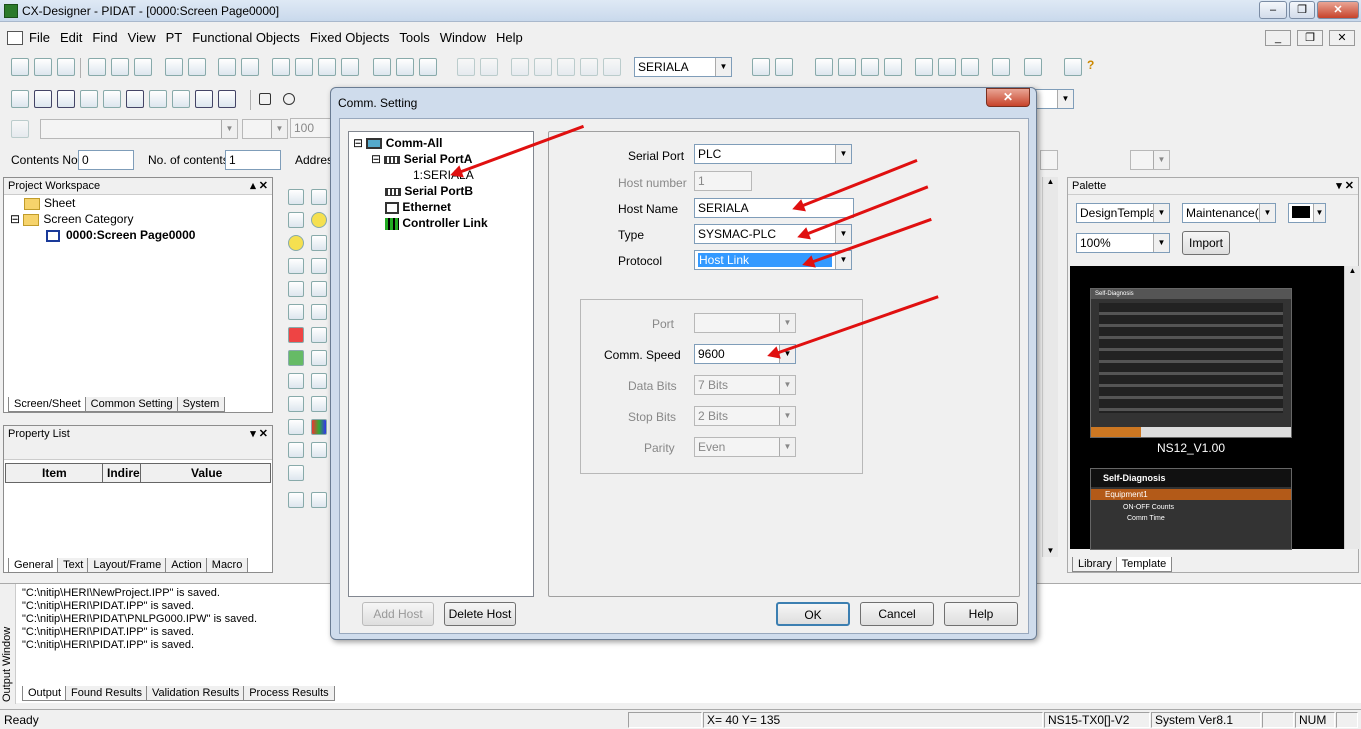 The image size is (1361, 729). Describe the element at coordinates (1191, 363) in the screenshot. I see `template-thumbnail-1: Self-Diagnosis` at that location.